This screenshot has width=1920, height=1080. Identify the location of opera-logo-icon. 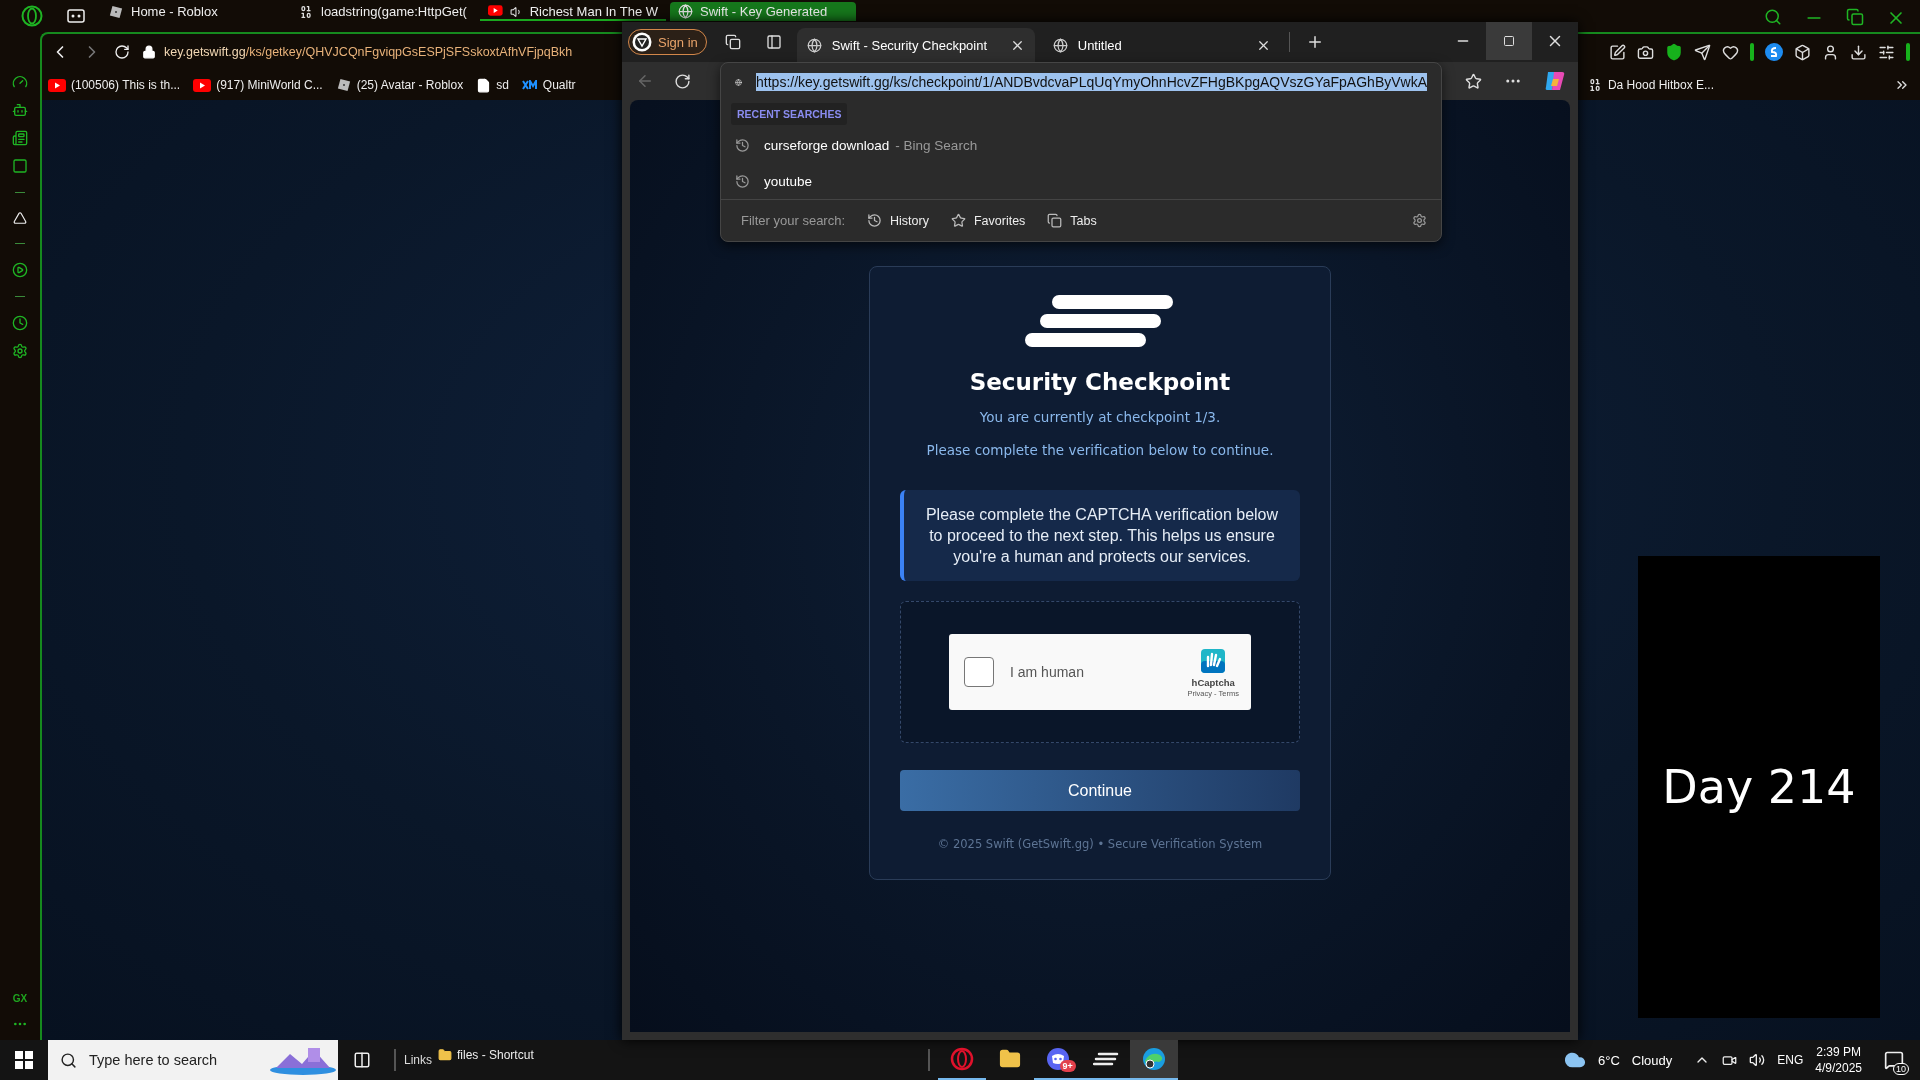
(32, 16).